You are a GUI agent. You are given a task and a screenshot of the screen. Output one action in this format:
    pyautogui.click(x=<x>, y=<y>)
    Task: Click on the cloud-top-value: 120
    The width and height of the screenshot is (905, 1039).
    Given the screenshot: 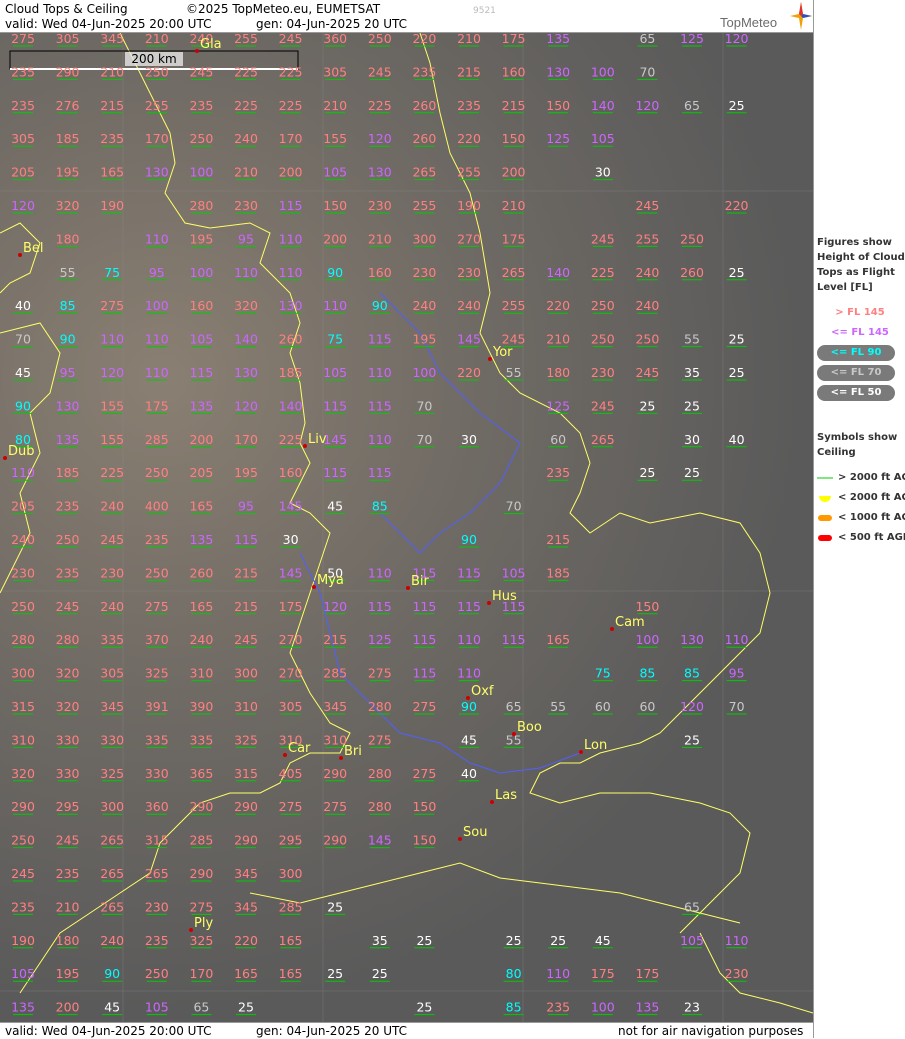 What is the action you would take?
    pyautogui.click(x=692, y=706)
    